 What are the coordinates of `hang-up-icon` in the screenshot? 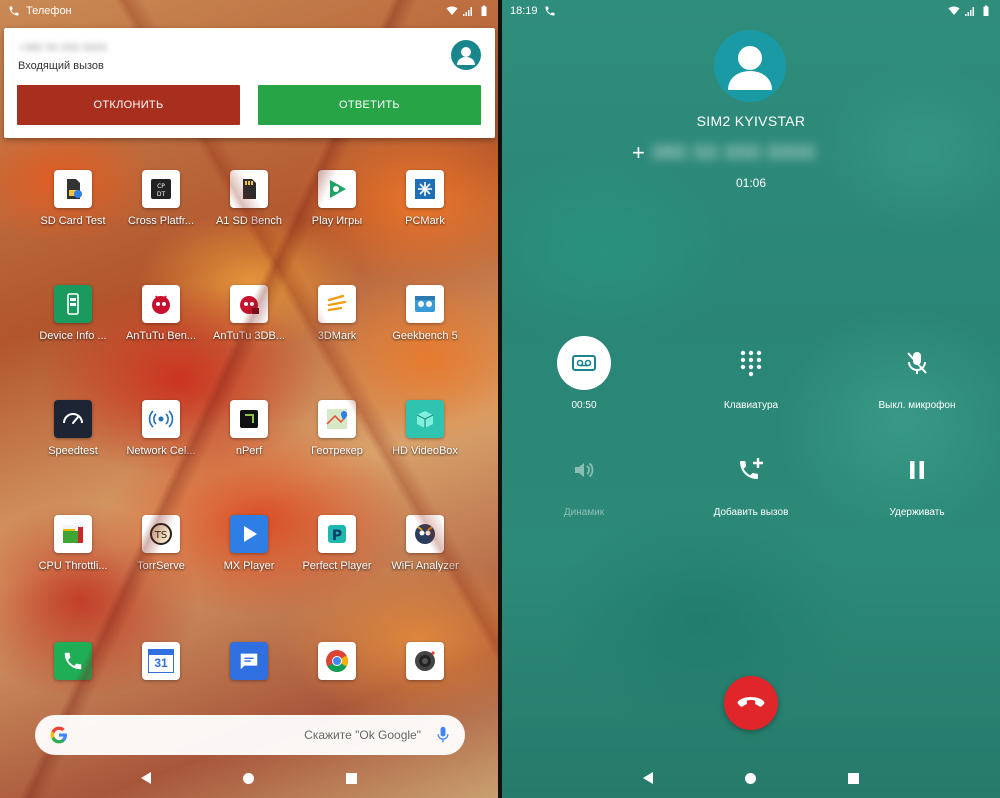 It's located at (751, 702).